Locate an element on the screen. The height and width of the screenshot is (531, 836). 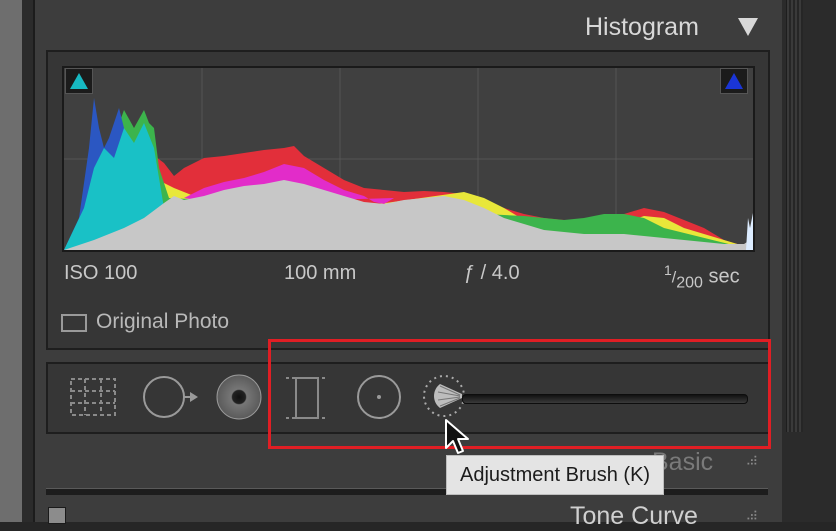
shadow-clipping-toggle is located at coordinates (79, 81).